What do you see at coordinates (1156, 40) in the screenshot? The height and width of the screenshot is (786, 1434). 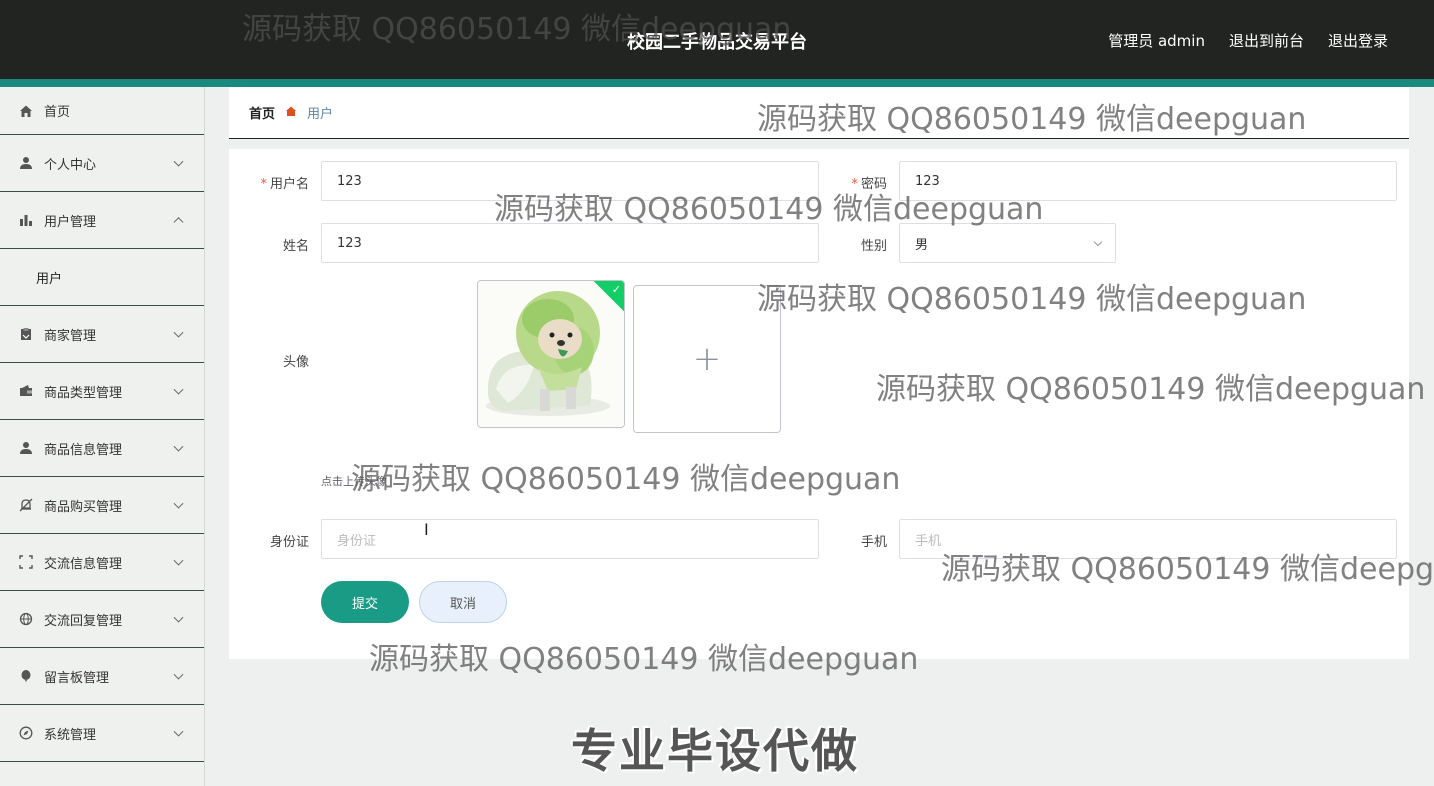 I see `admin-label: 管理员 admin` at bounding box center [1156, 40].